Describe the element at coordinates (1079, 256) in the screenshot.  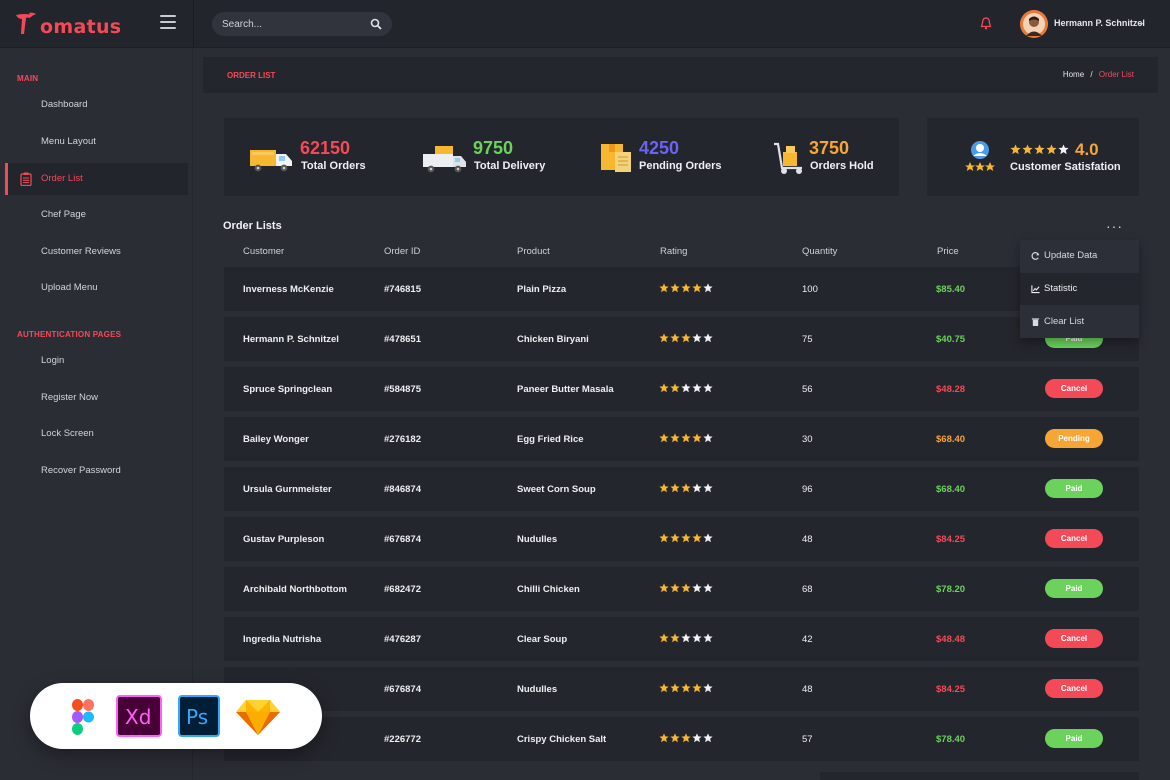
I see `menu-item-update-data: Update Data` at that location.